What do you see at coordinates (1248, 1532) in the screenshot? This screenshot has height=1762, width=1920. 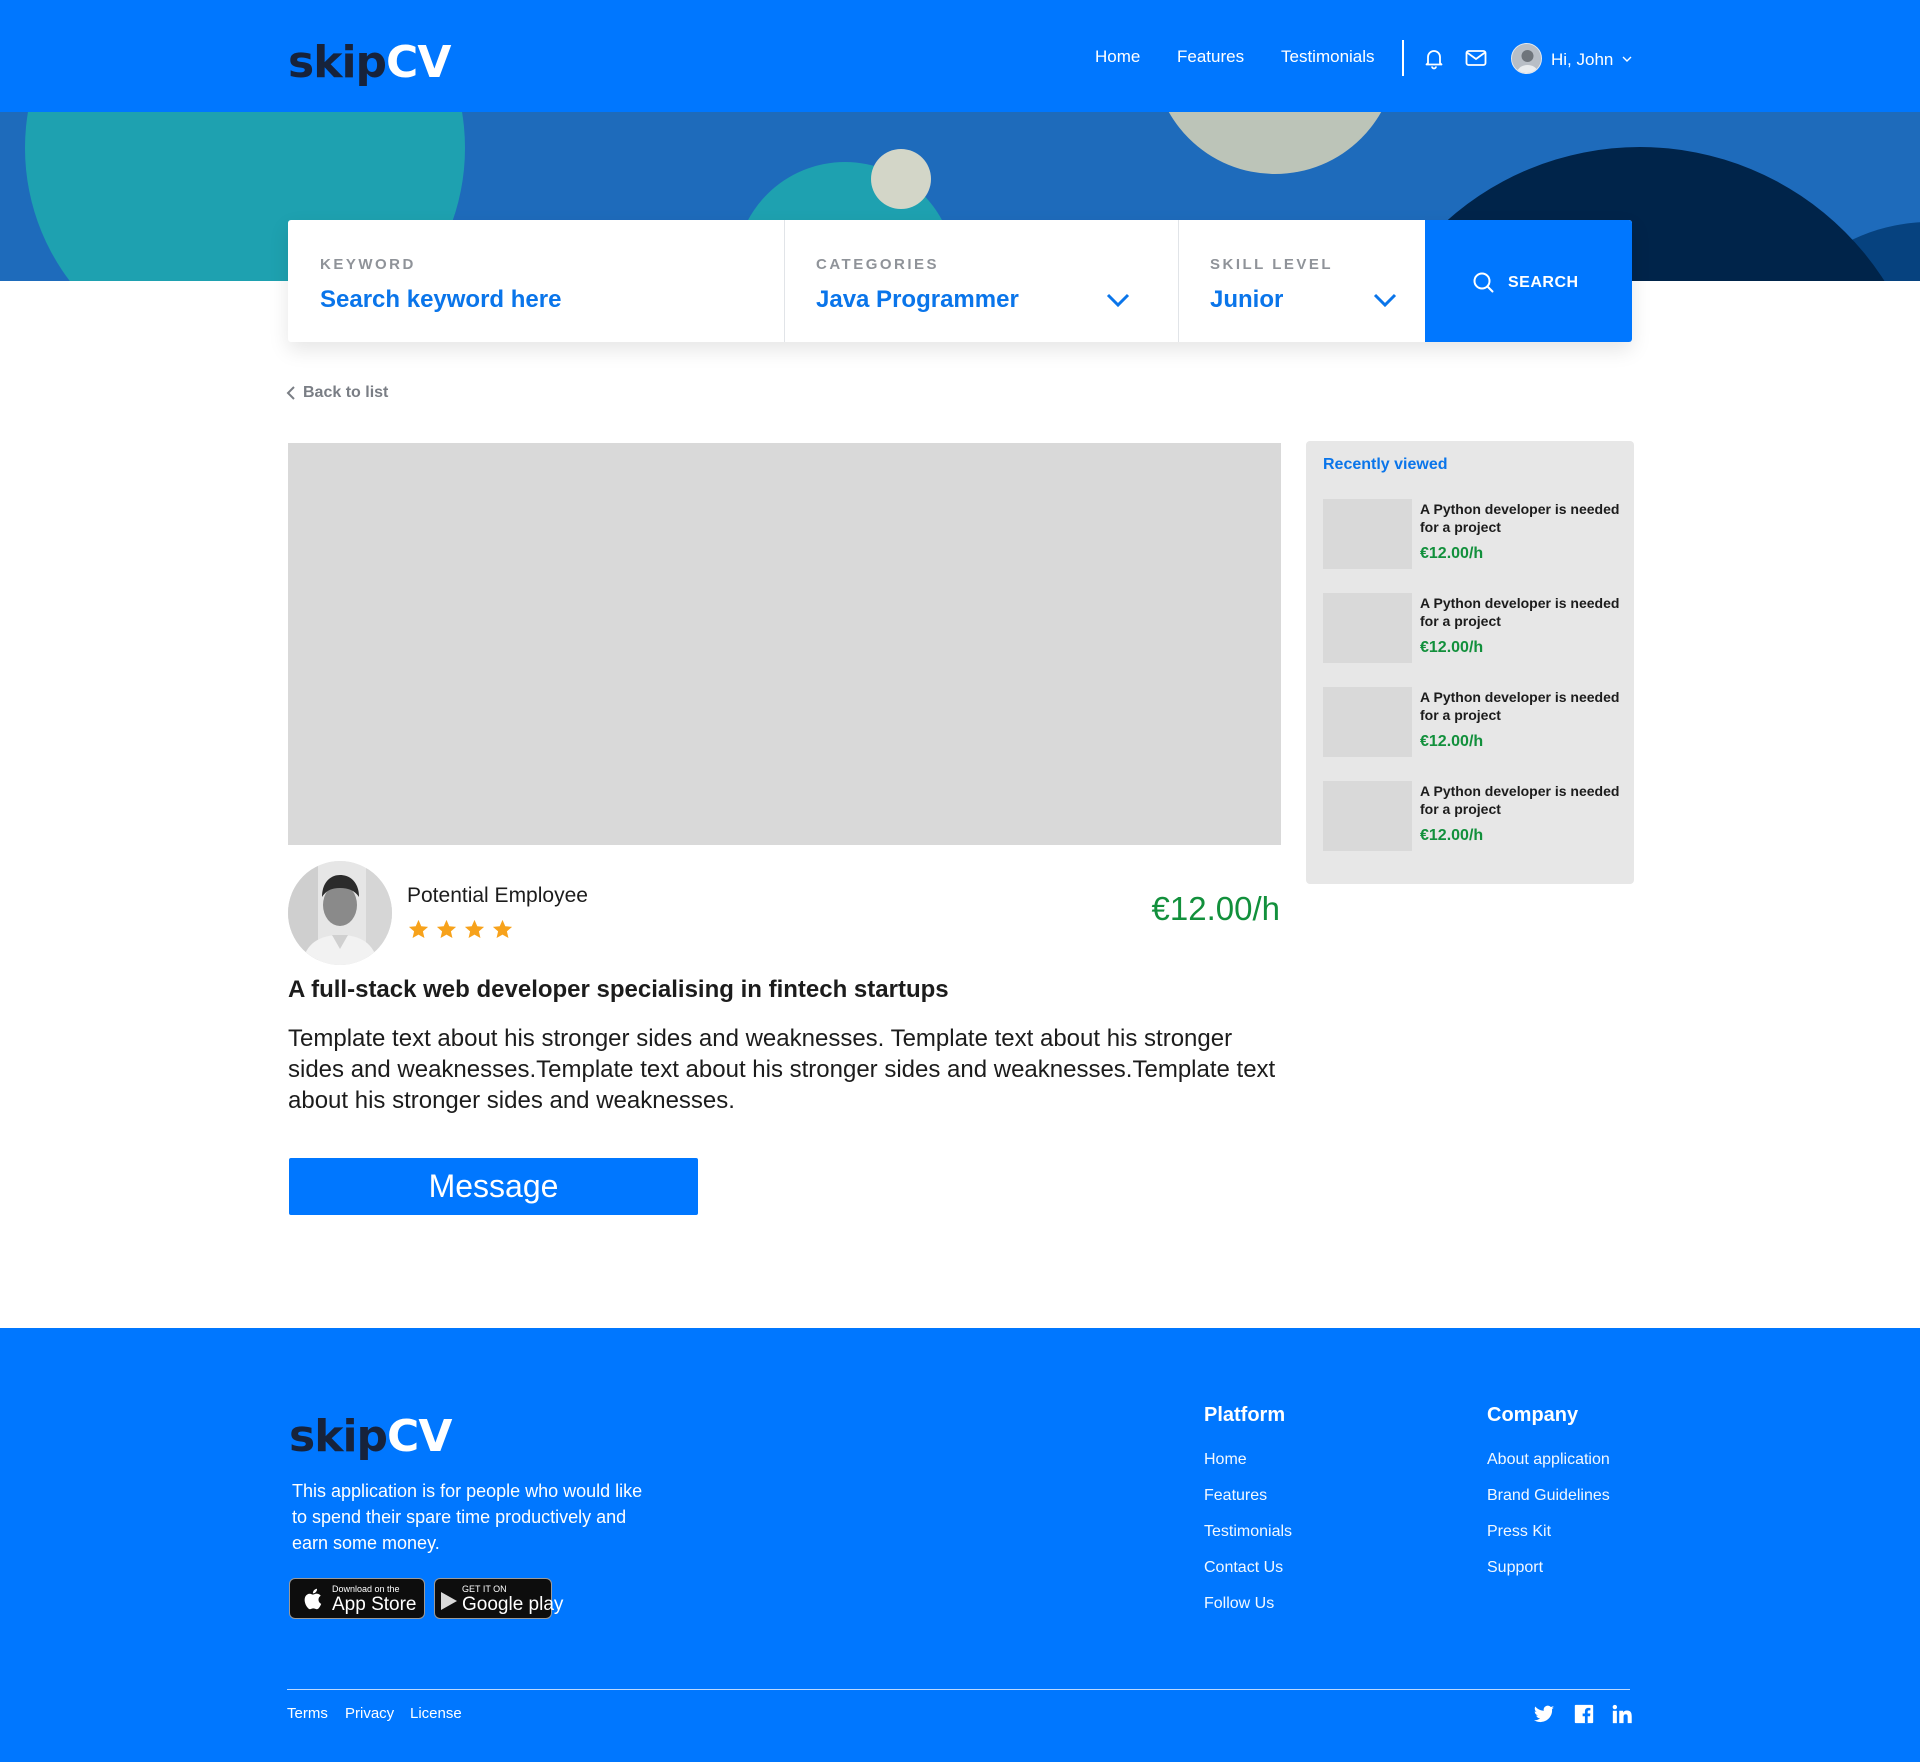 I see `footer-link-testimonials: Testimonials` at bounding box center [1248, 1532].